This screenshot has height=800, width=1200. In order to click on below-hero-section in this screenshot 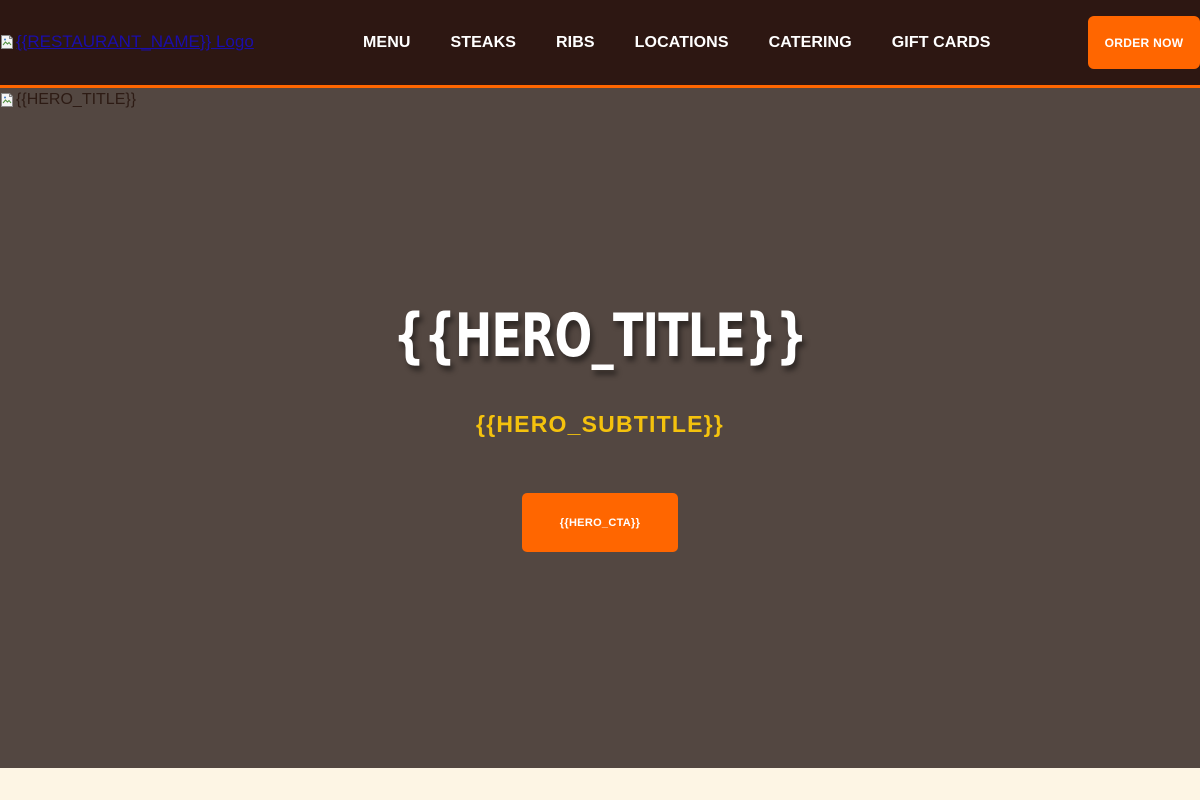, I will do `click(600, 784)`.